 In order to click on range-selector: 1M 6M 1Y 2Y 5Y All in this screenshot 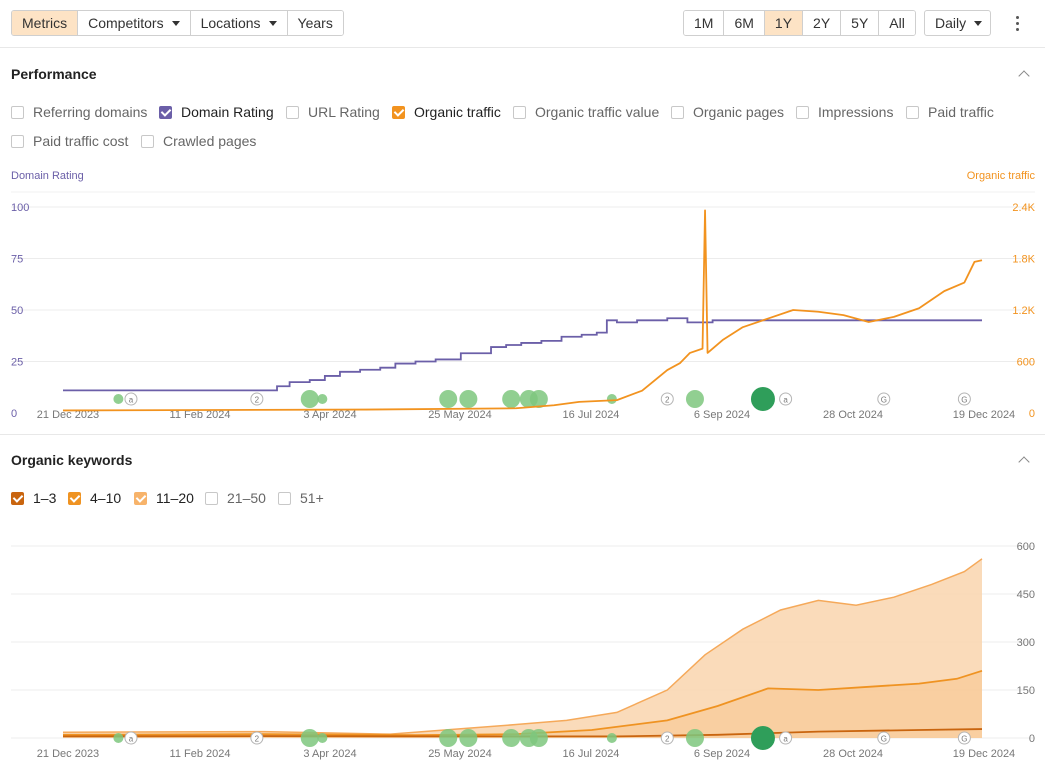, I will do `click(799, 23)`.